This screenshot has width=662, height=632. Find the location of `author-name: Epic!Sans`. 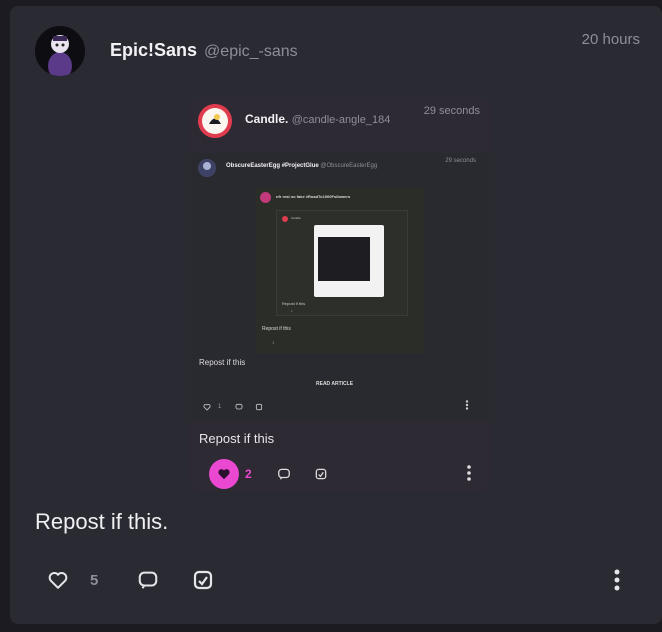

author-name: Epic!Sans is located at coordinates (153, 50).